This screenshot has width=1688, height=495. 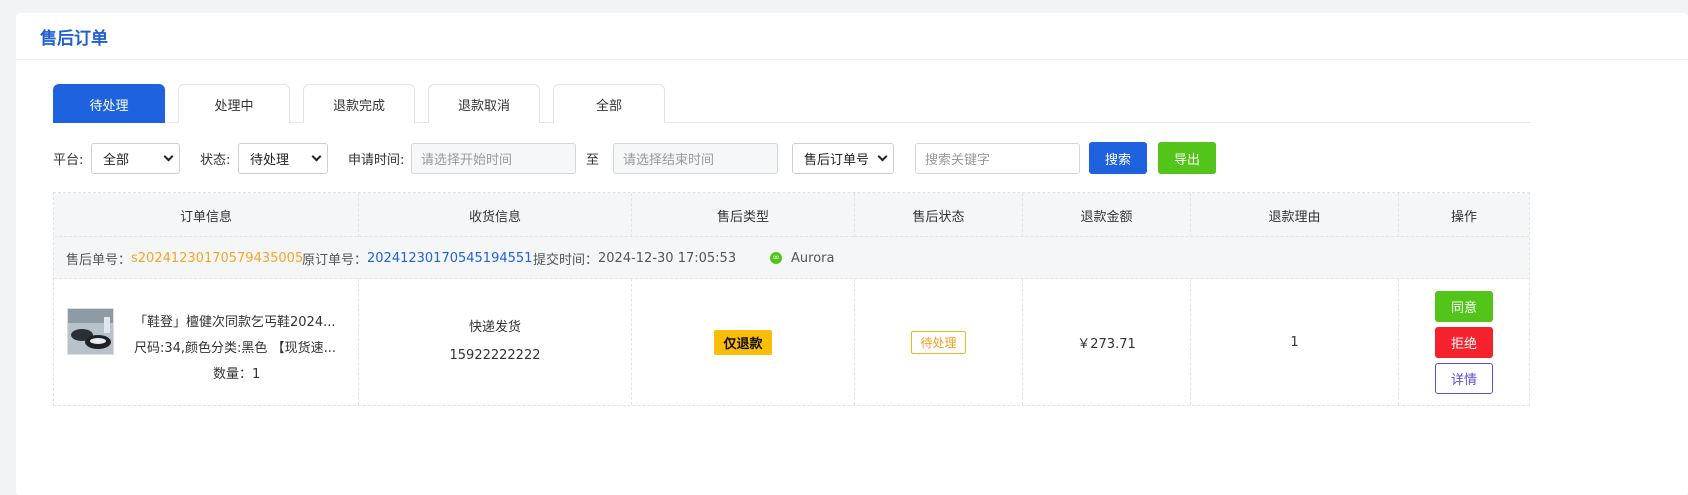 What do you see at coordinates (90, 331) in the screenshot?
I see `product-thumbnail` at bounding box center [90, 331].